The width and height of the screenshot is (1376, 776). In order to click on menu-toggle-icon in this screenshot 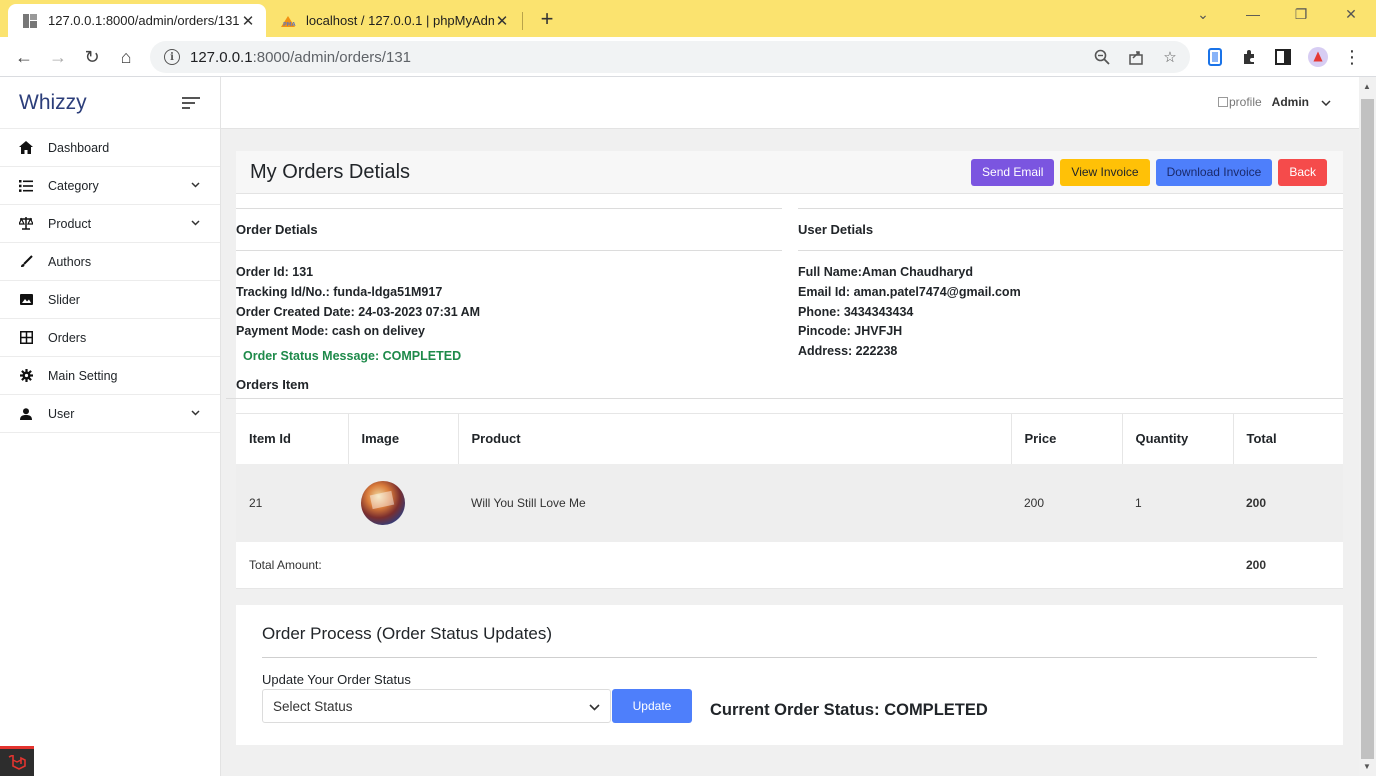, I will do `click(191, 103)`.